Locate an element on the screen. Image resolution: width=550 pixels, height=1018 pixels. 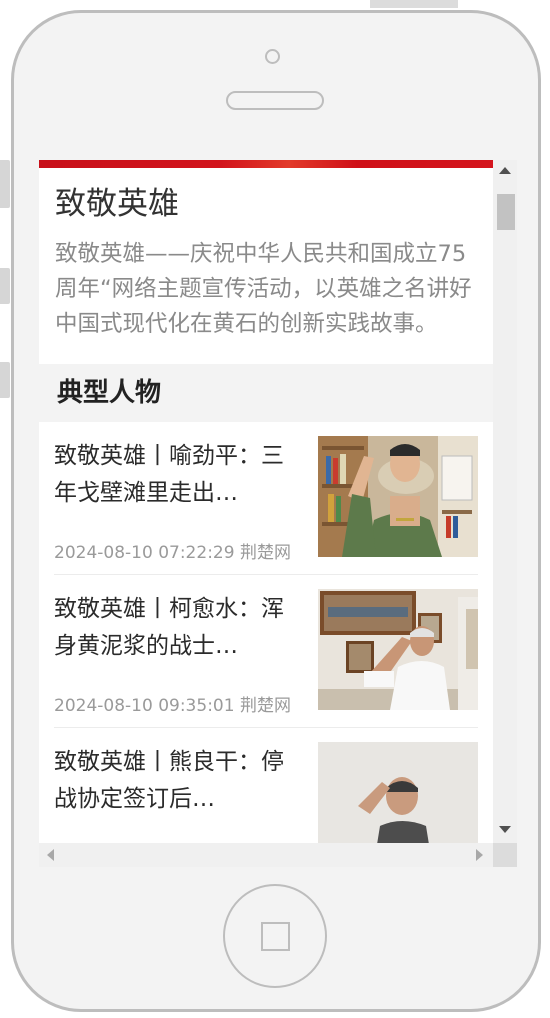
speaker-grille is located at coordinates (275, 100).